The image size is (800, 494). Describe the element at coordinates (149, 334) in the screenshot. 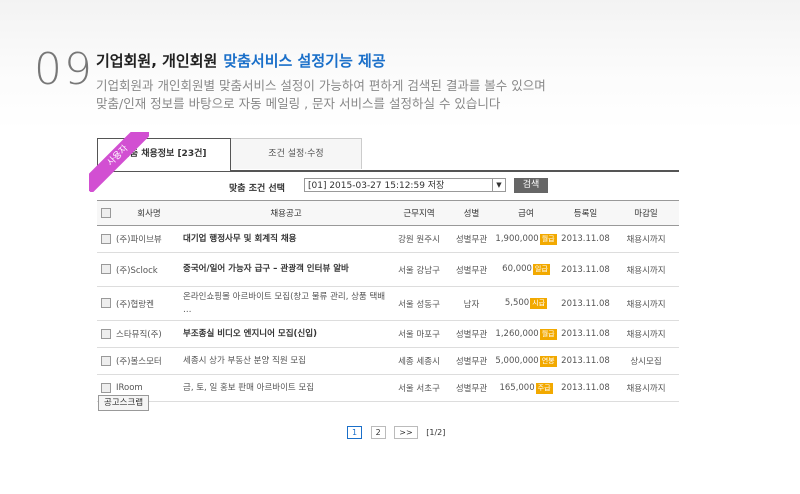

I see `company-cell: 스타뮤직(주)` at that location.